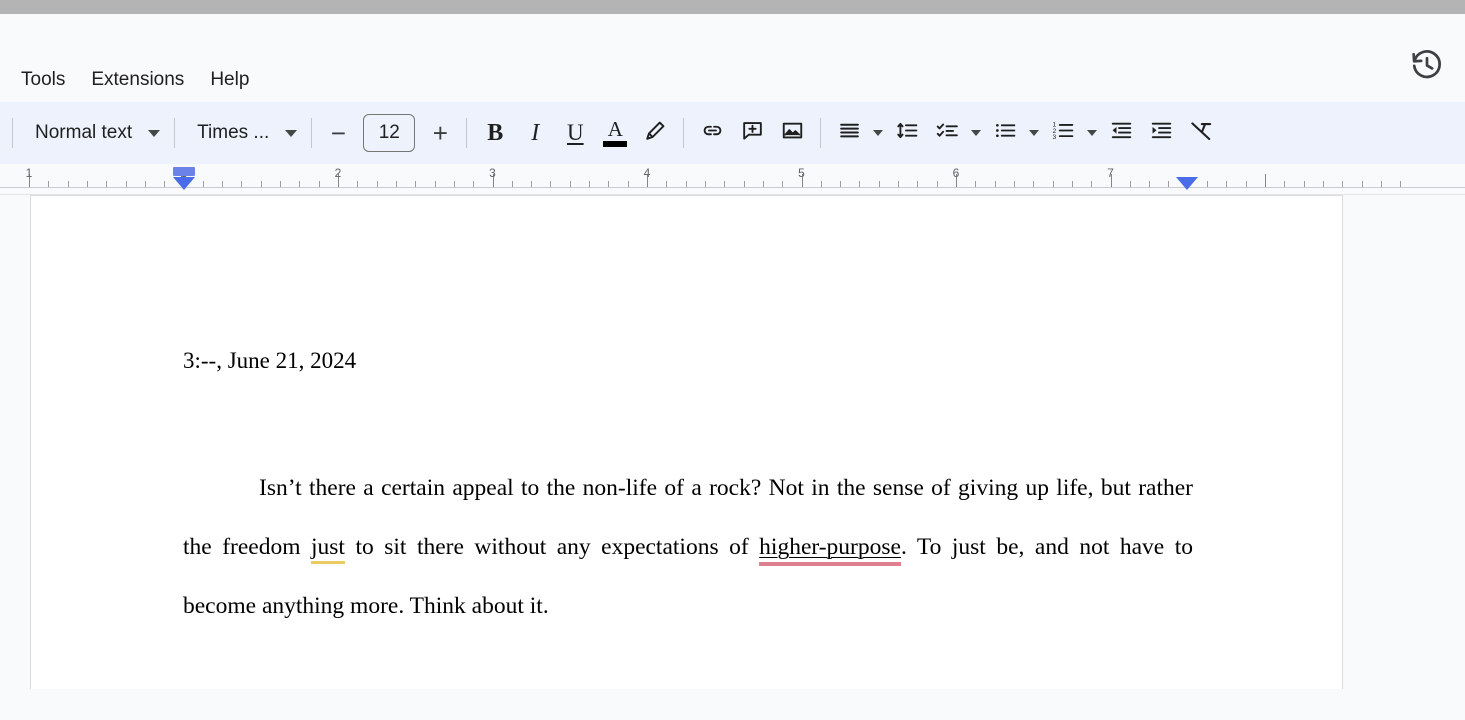 The image size is (1465, 720). I want to click on add-comment-button, so click(752, 133).